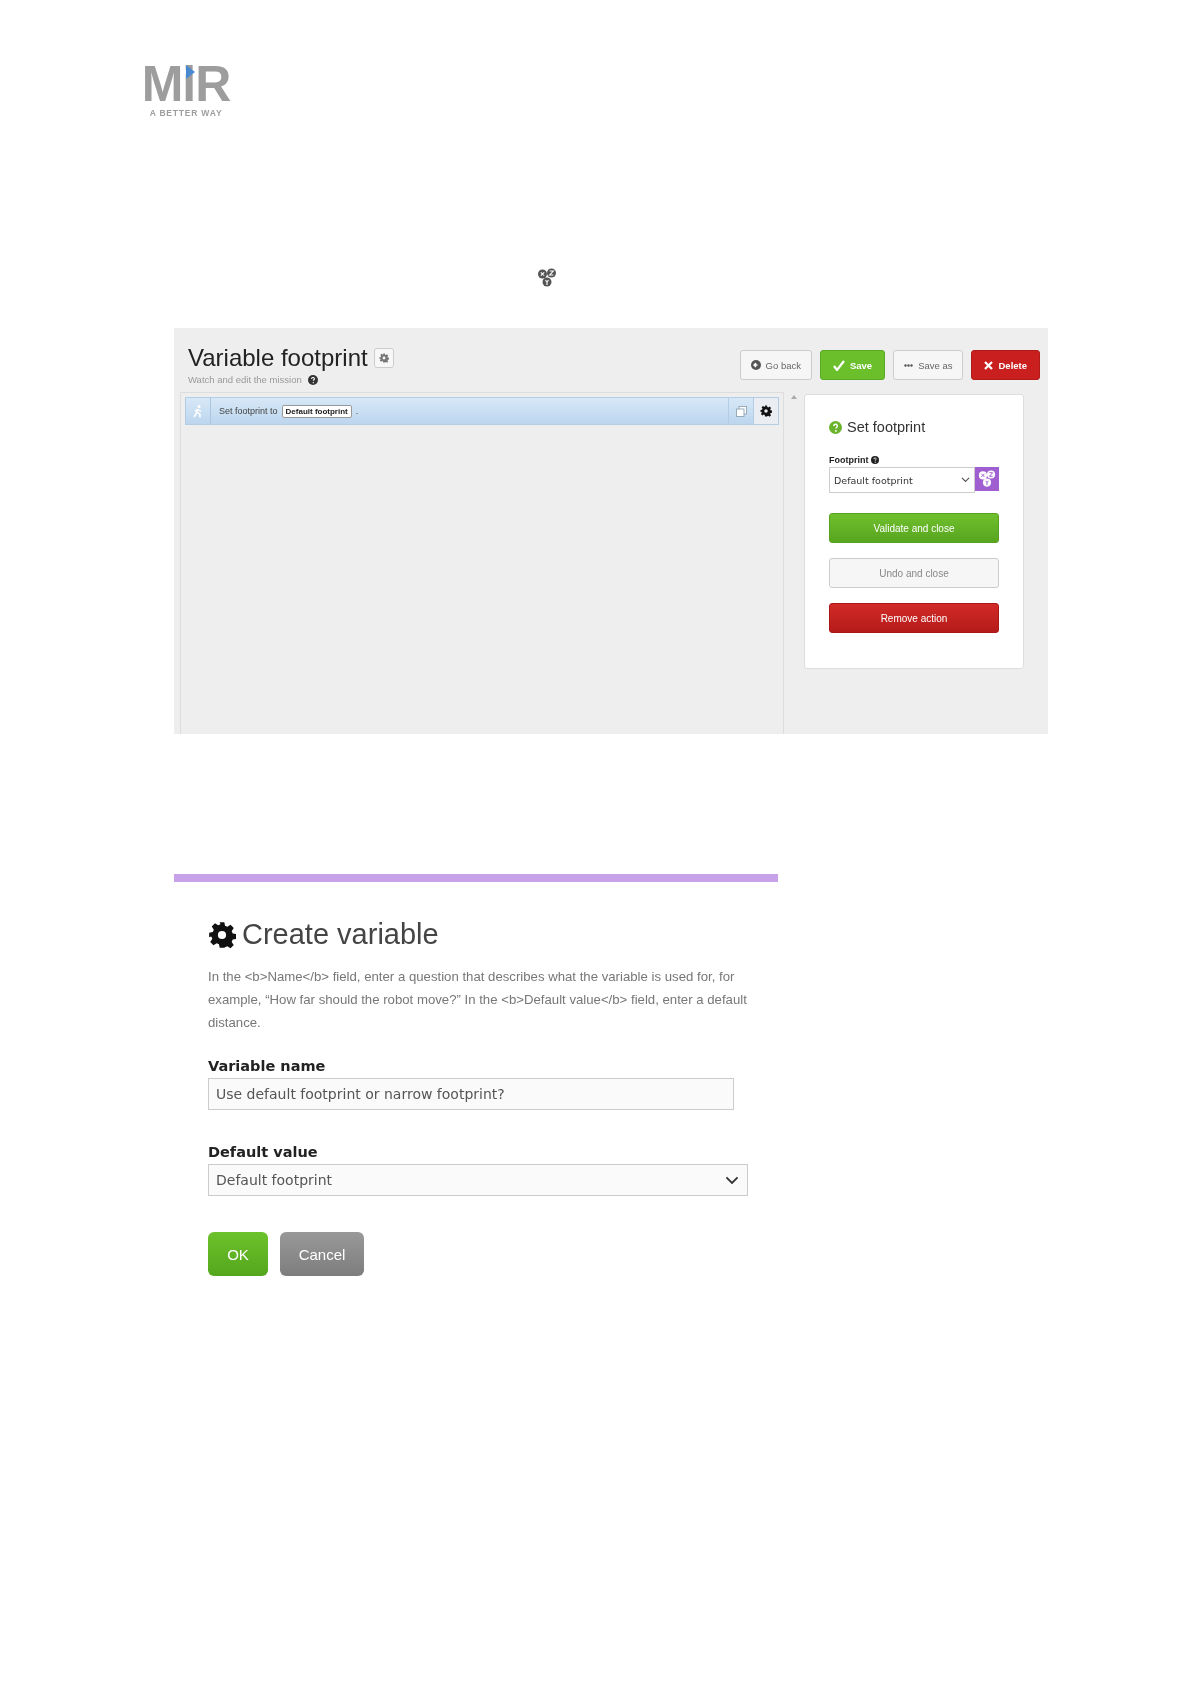 This screenshot has height=1684, width=1191. What do you see at coordinates (775, 365) in the screenshot?
I see `go-back-button: Go back` at bounding box center [775, 365].